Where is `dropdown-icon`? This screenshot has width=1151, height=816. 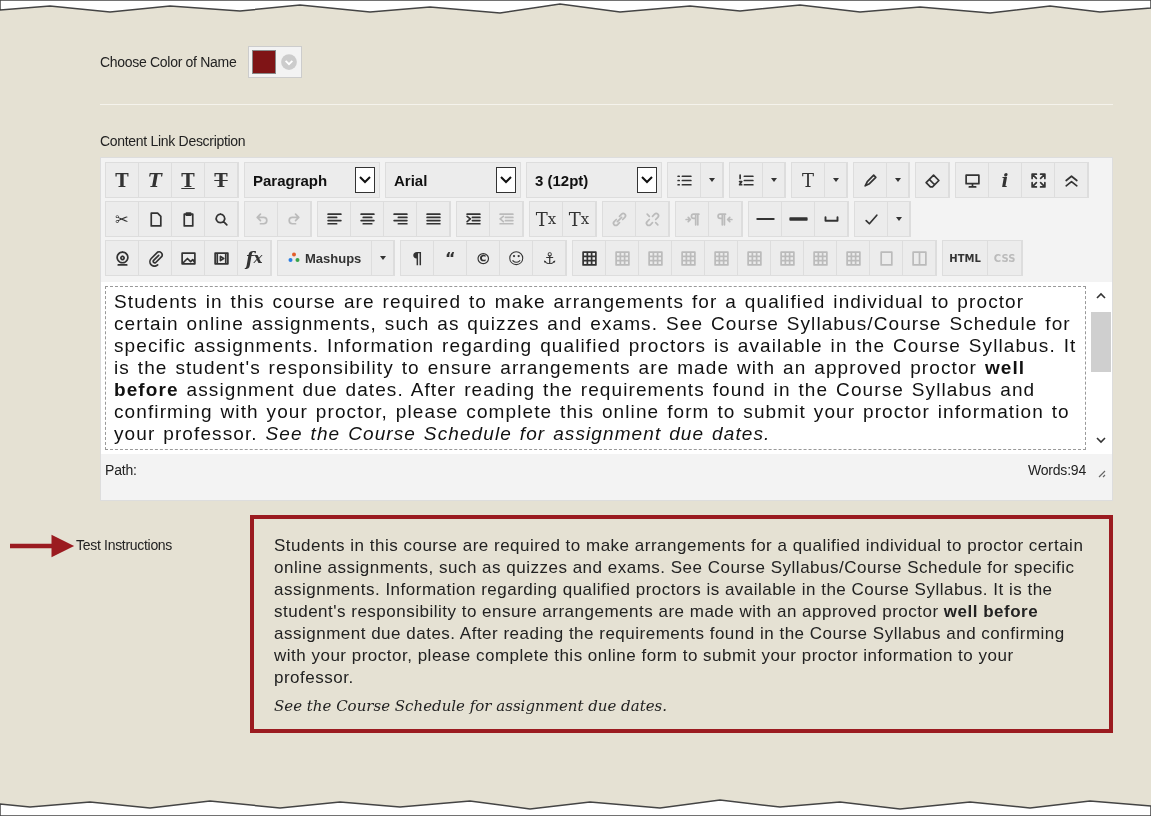
dropdown-icon is located at coordinates (289, 62).